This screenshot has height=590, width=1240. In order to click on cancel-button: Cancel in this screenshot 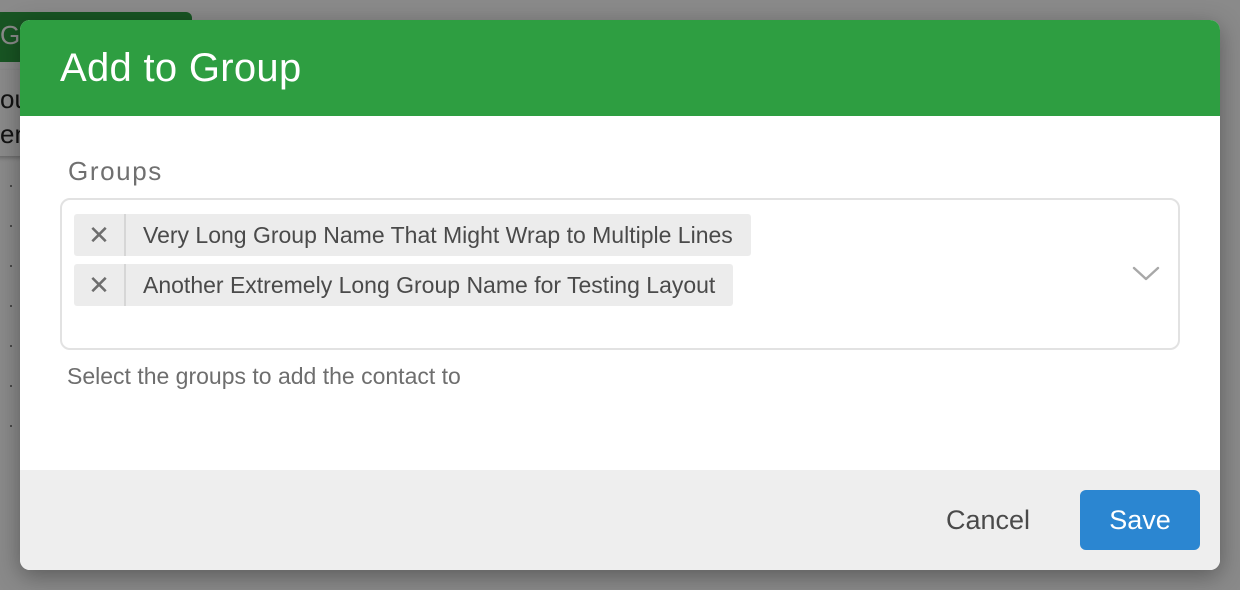, I will do `click(988, 520)`.